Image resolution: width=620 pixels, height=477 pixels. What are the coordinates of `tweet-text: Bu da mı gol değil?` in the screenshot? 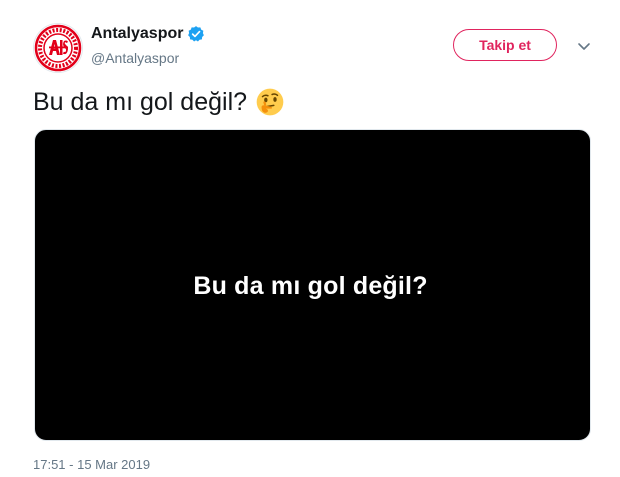 It's located at (140, 101).